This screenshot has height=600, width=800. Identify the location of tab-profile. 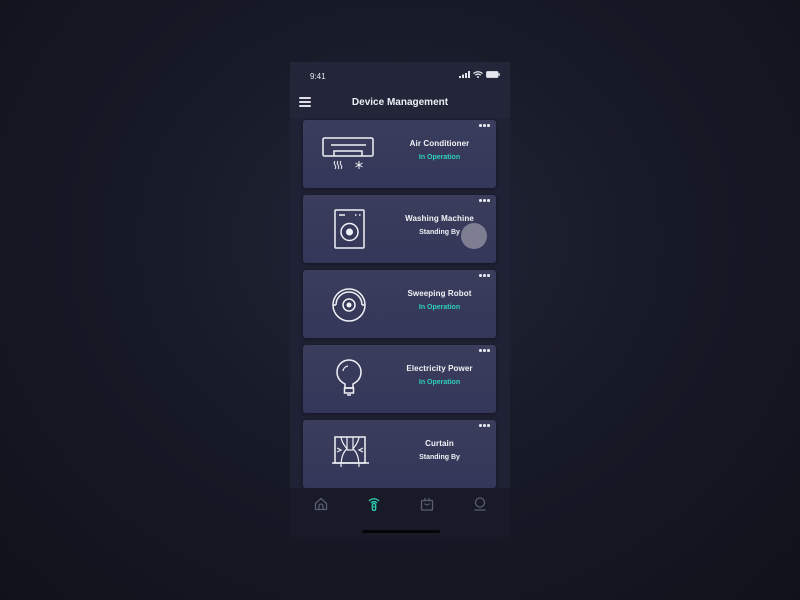
(480, 503).